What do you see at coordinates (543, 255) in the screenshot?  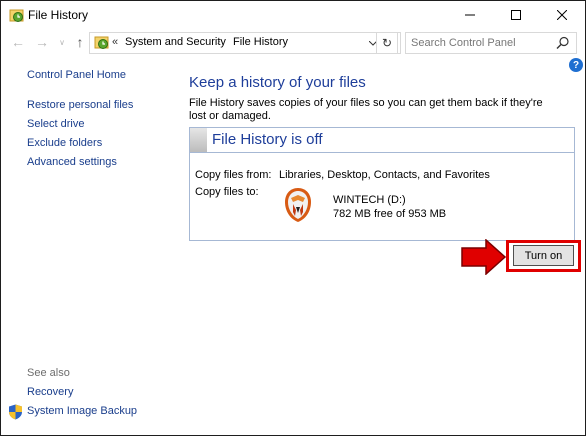 I see `turn-on-button: Turn on` at bounding box center [543, 255].